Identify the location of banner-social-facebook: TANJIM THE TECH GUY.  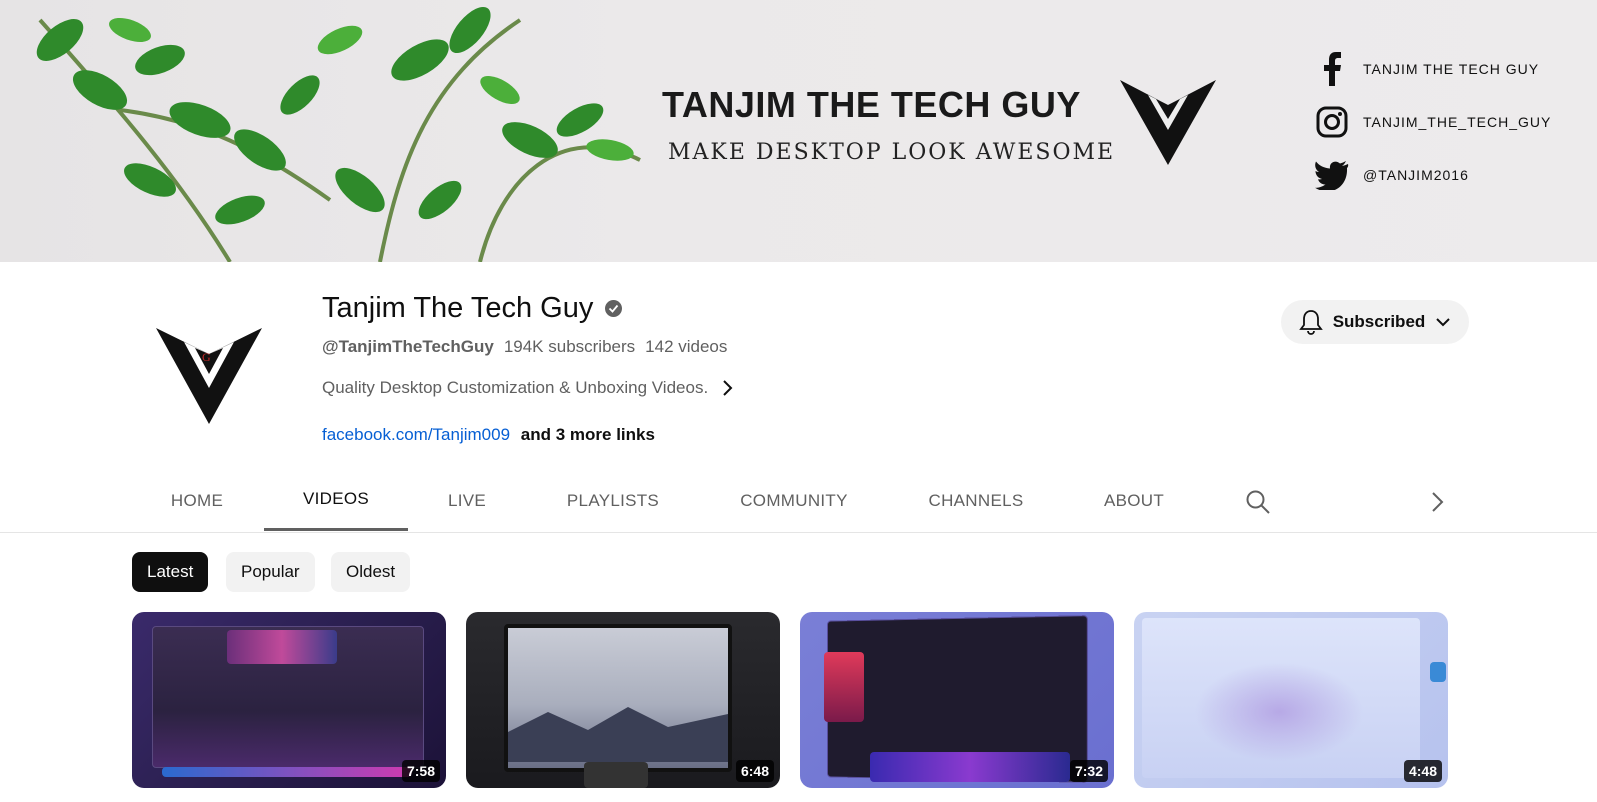
(1427, 69).